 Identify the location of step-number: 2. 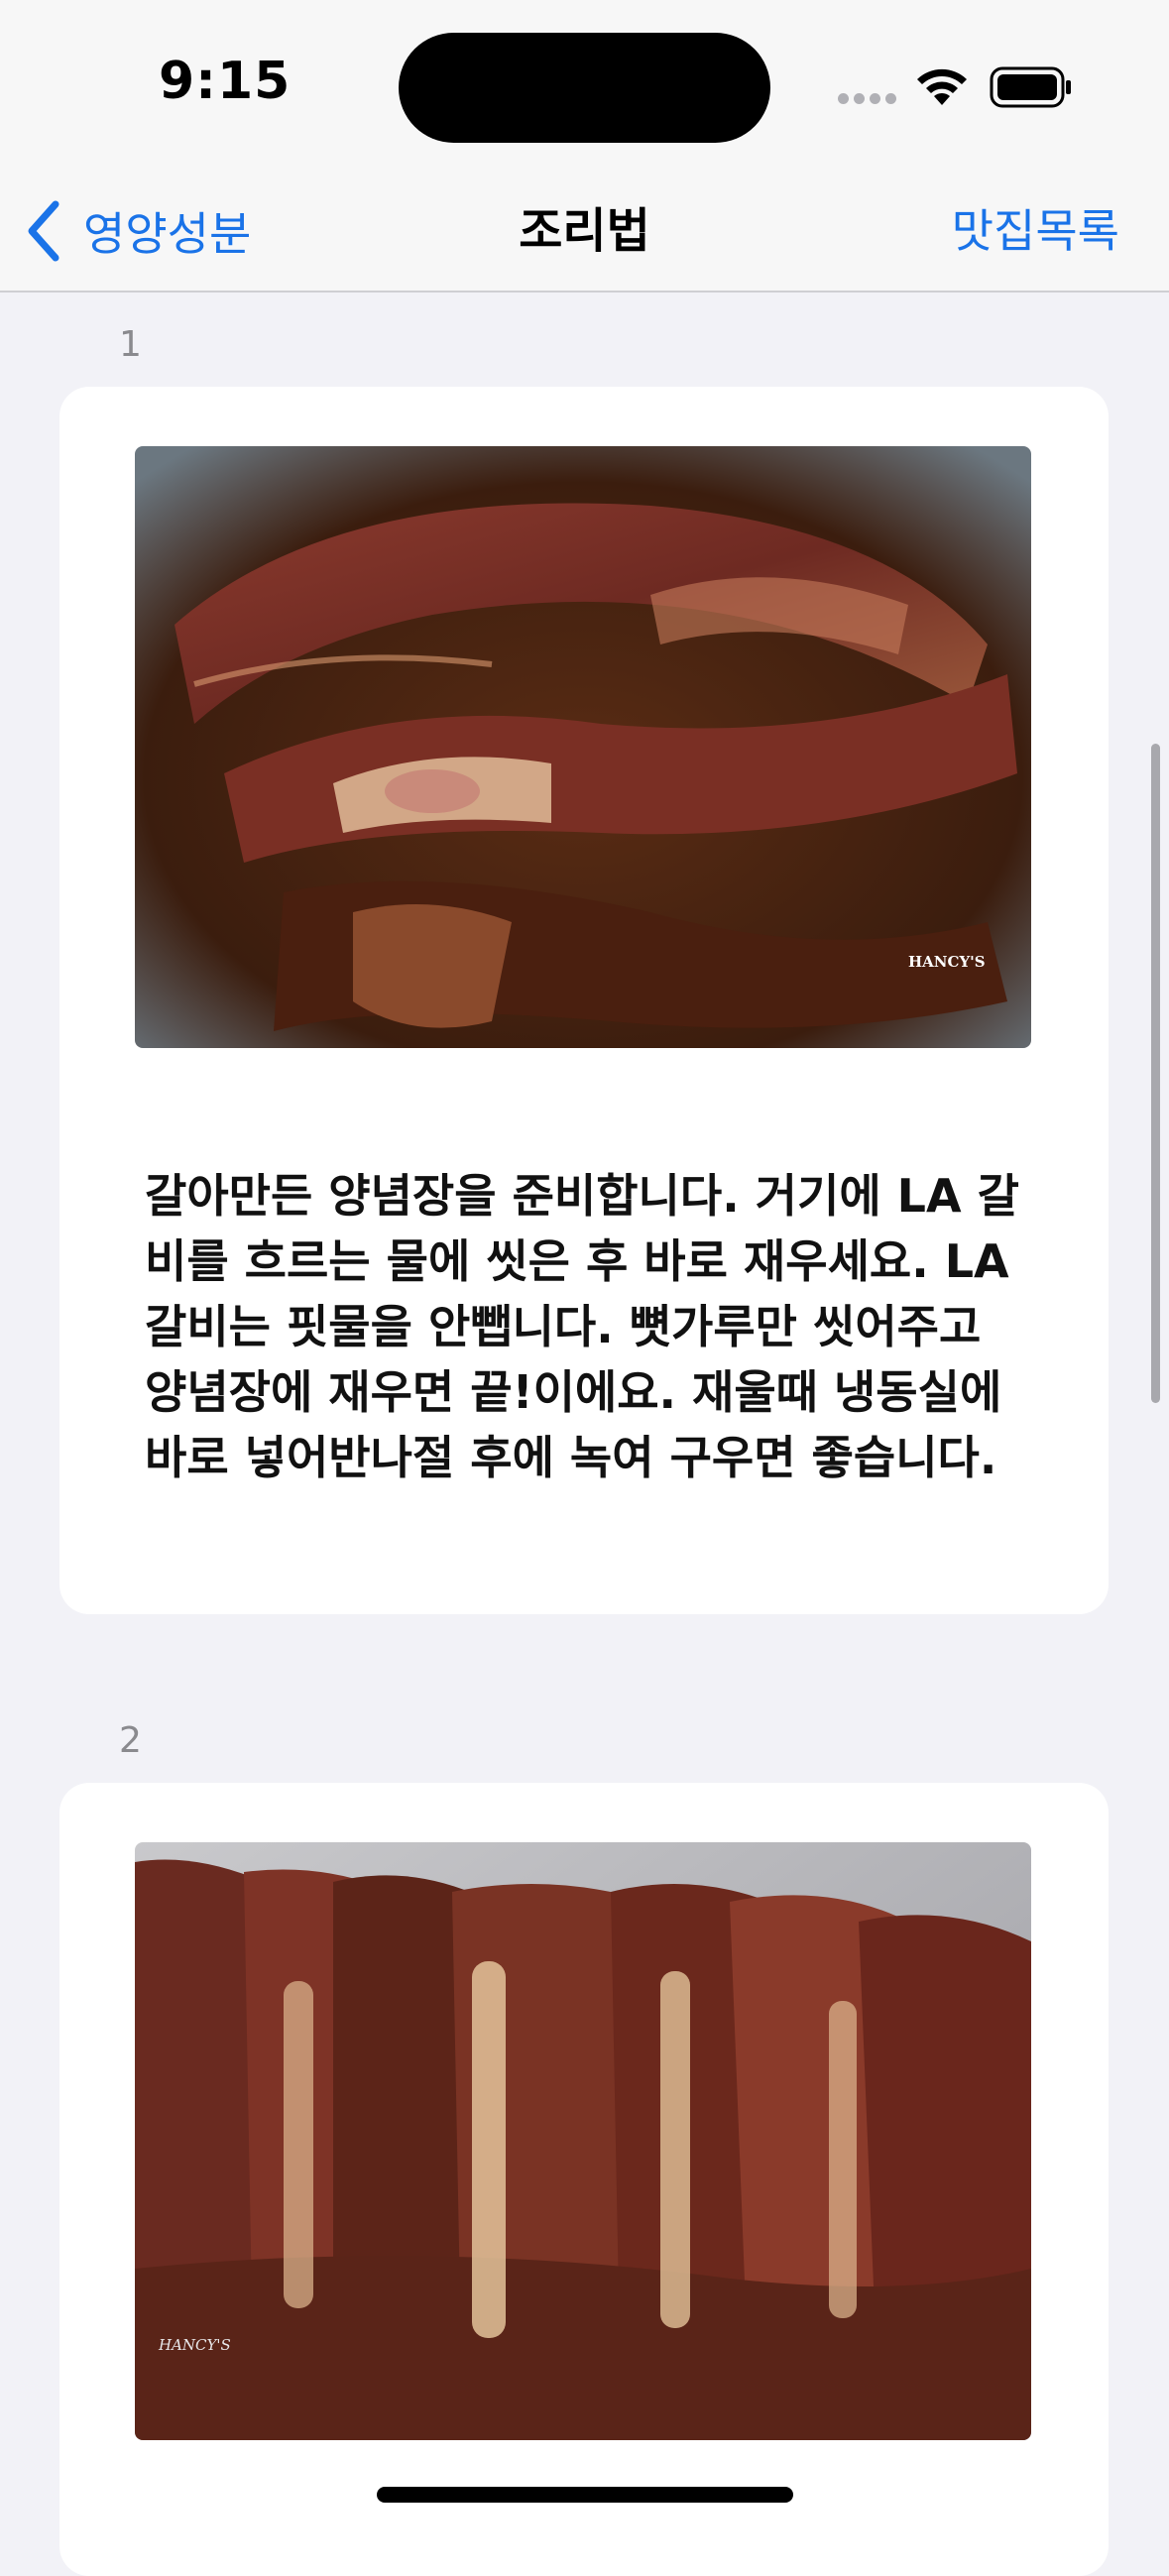
(130, 1740).